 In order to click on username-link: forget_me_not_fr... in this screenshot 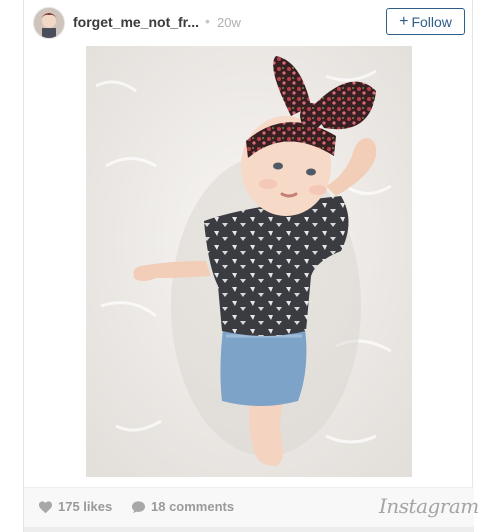, I will do `click(136, 22)`.